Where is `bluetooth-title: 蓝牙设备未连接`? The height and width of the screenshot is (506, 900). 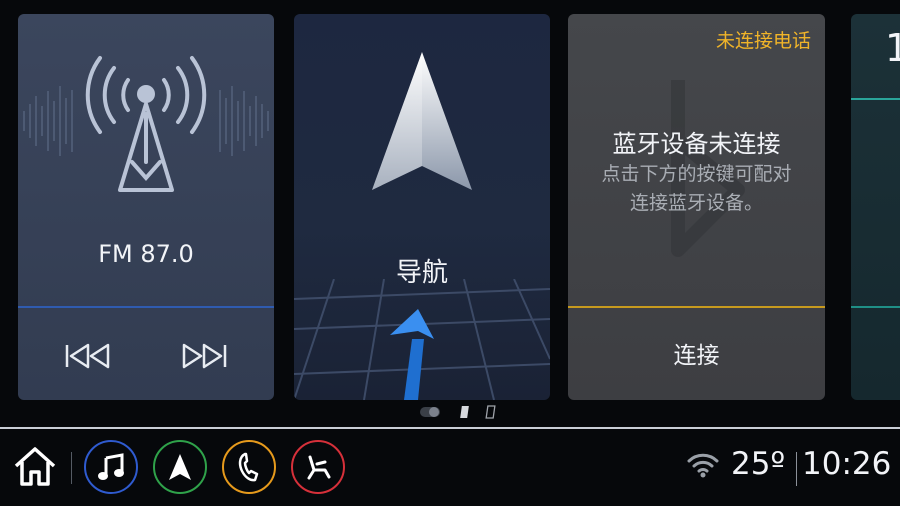
bluetooth-title: 蓝牙设备未连接 is located at coordinates (696, 144).